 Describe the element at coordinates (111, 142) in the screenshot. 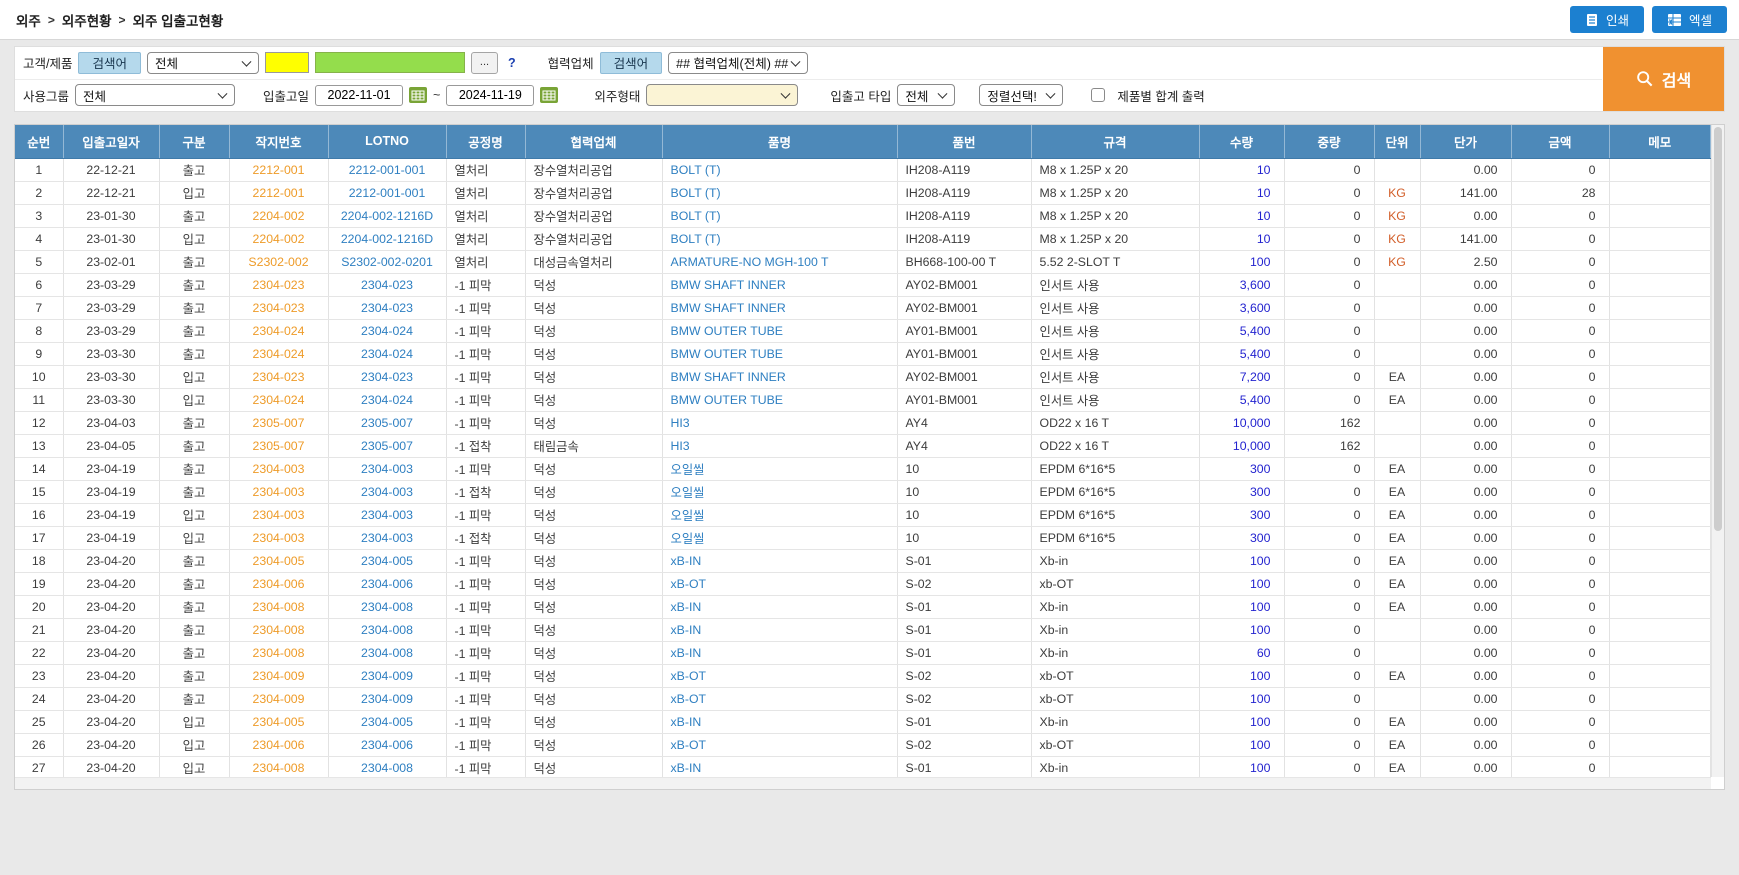

I see `column-header-date: 입출고일자` at that location.